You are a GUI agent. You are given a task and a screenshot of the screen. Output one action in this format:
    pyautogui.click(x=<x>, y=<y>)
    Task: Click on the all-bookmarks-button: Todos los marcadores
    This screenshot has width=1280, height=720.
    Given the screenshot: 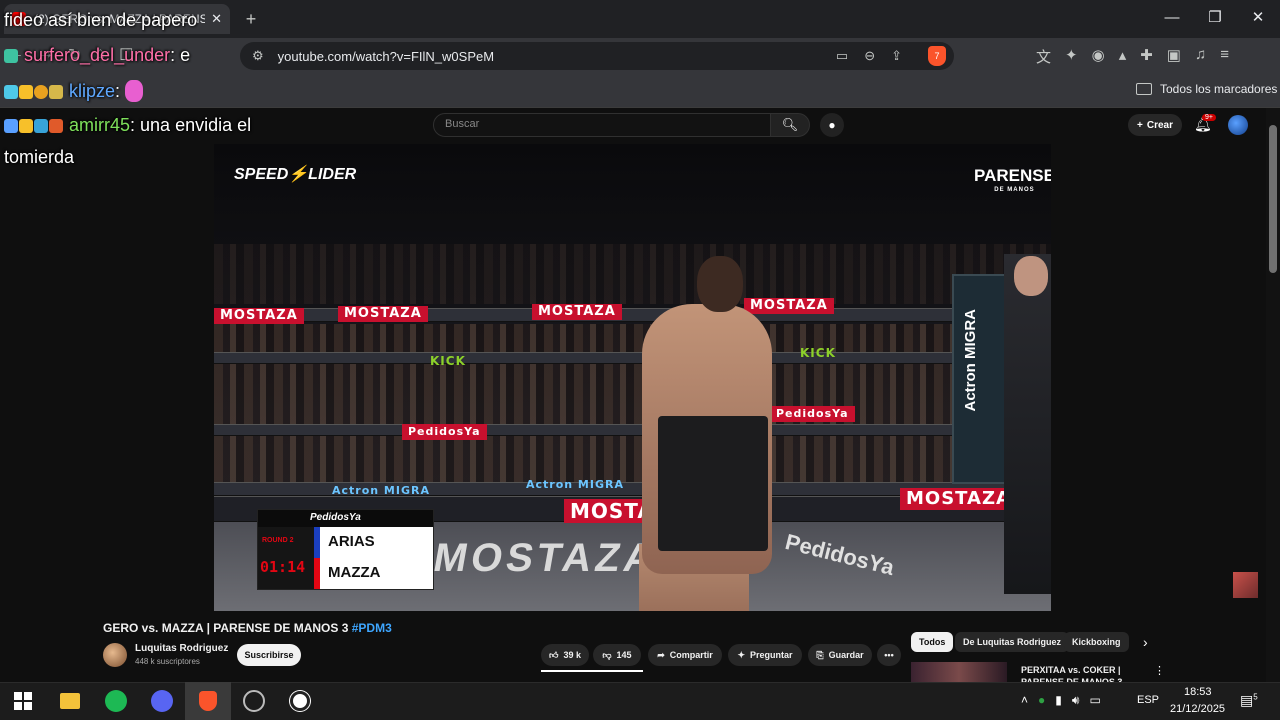 What is the action you would take?
    pyautogui.click(x=1206, y=89)
    